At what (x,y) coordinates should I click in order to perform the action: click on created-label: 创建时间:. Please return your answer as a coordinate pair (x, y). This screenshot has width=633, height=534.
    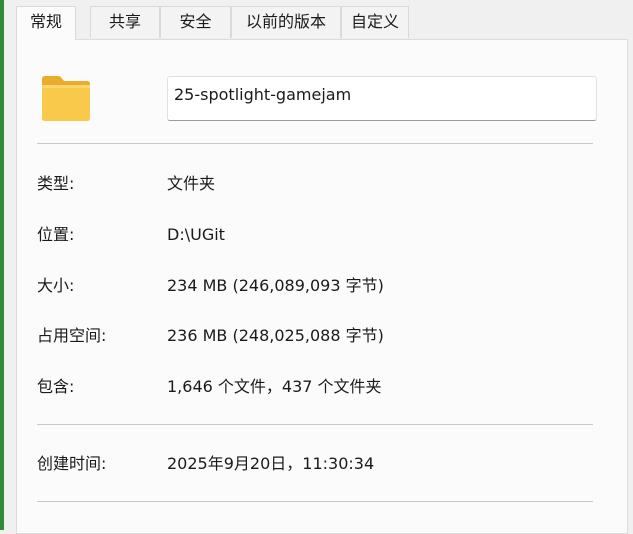
    Looking at the image, I should click on (72, 463).